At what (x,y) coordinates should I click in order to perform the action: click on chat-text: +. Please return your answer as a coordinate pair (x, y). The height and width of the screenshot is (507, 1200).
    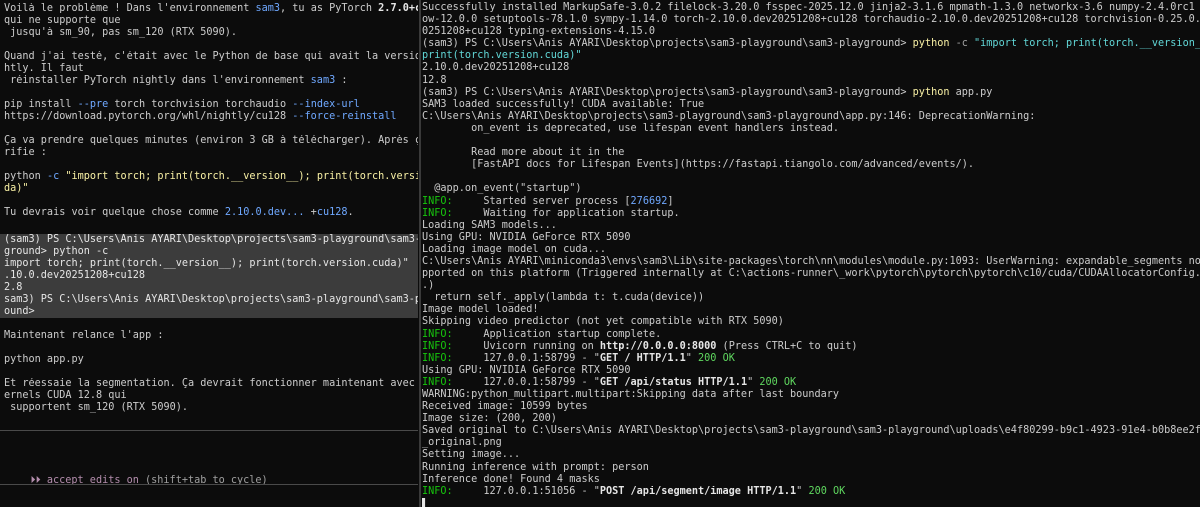
    Looking at the image, I should click on (310, 212).